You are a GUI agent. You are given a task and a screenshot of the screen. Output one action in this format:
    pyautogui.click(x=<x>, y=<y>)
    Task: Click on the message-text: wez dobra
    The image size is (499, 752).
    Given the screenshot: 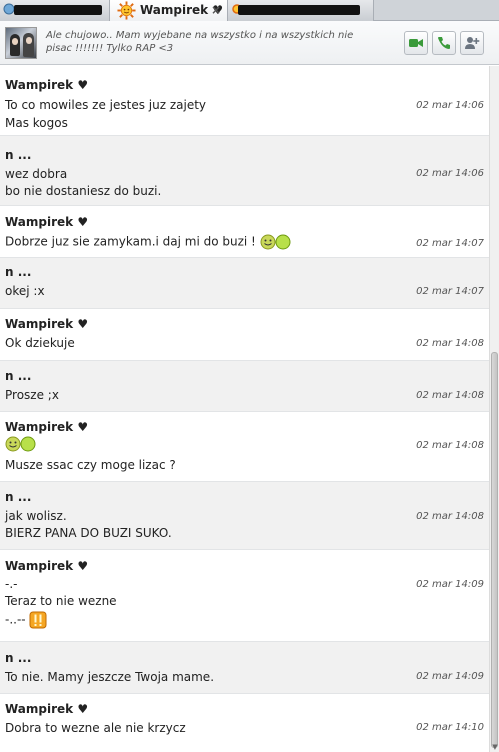 What is the action you would take?
    pyautogui.click(x=36, y=174)
    